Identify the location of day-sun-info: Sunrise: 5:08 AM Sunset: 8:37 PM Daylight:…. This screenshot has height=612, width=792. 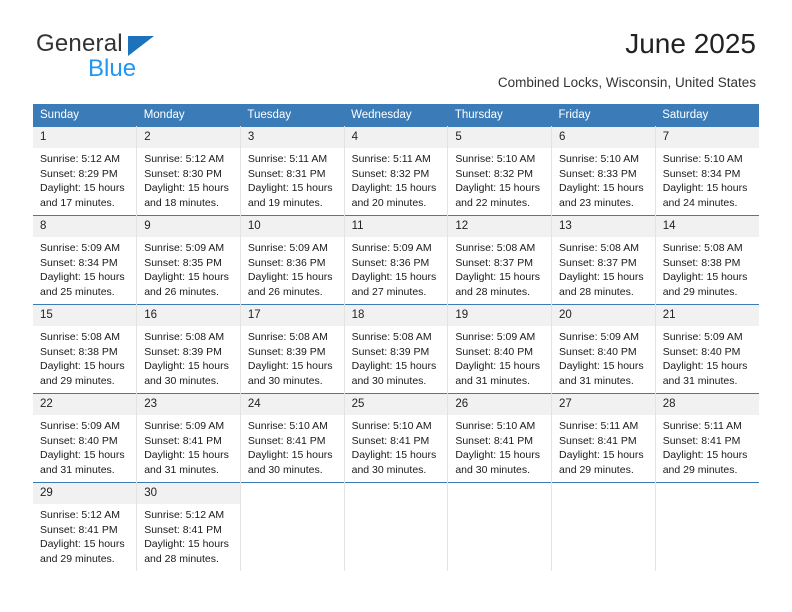
(603, 268).